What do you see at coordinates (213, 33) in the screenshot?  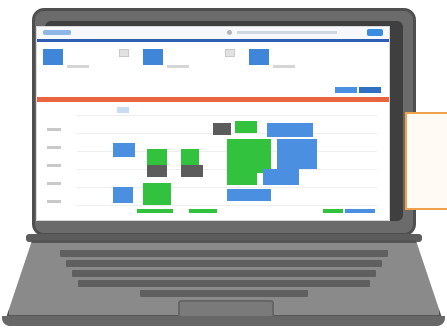 I see `app-header` at bounding box center [213, 33].